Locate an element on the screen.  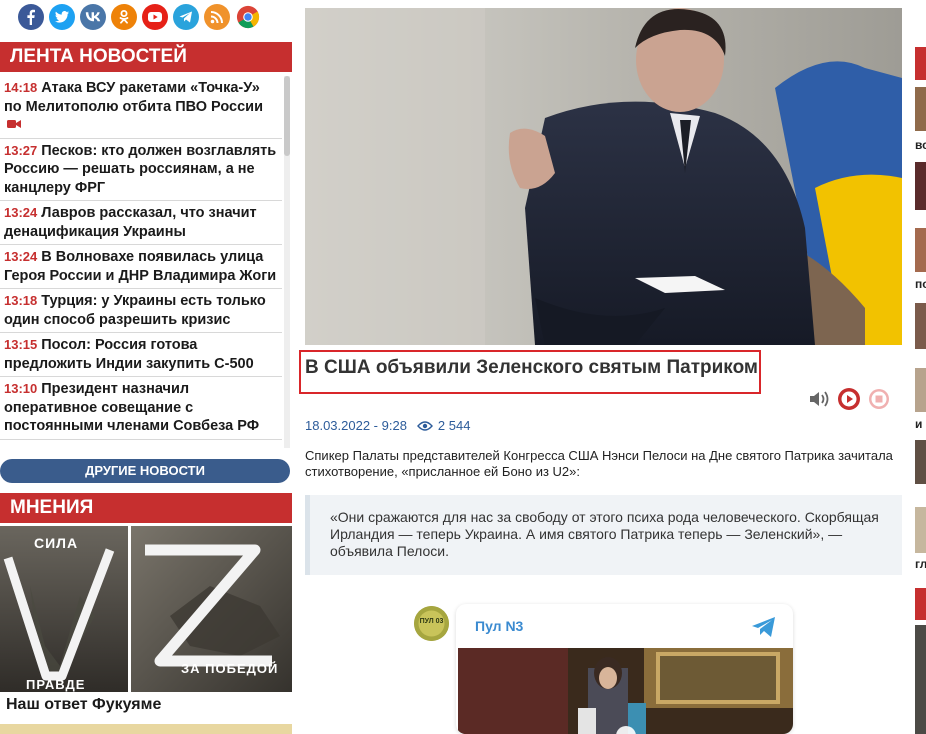
right-column: вс по и гл is located at coordinates (919, 367).